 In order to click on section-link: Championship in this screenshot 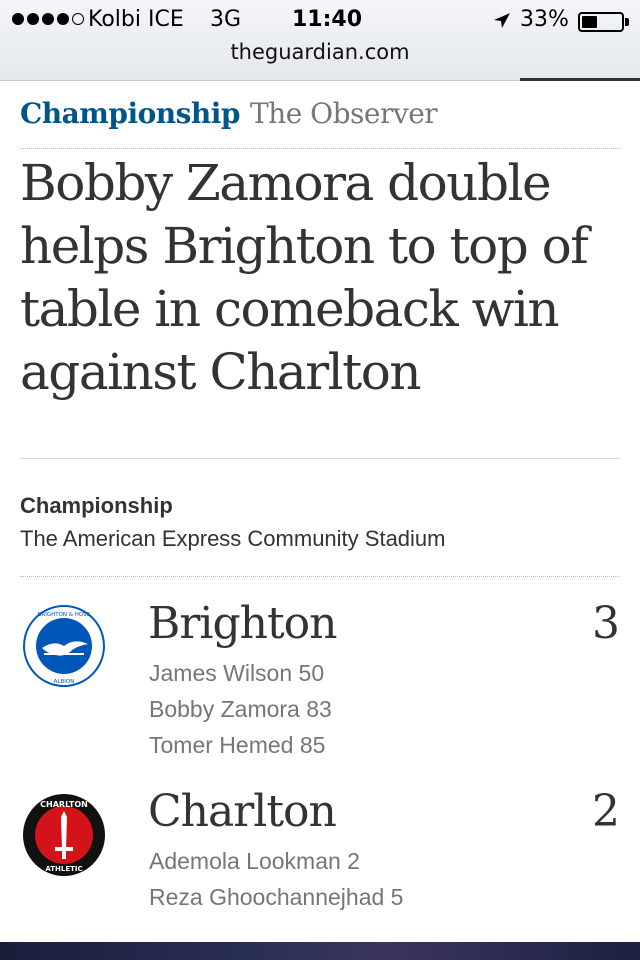, I will do `click(130, 113)`.